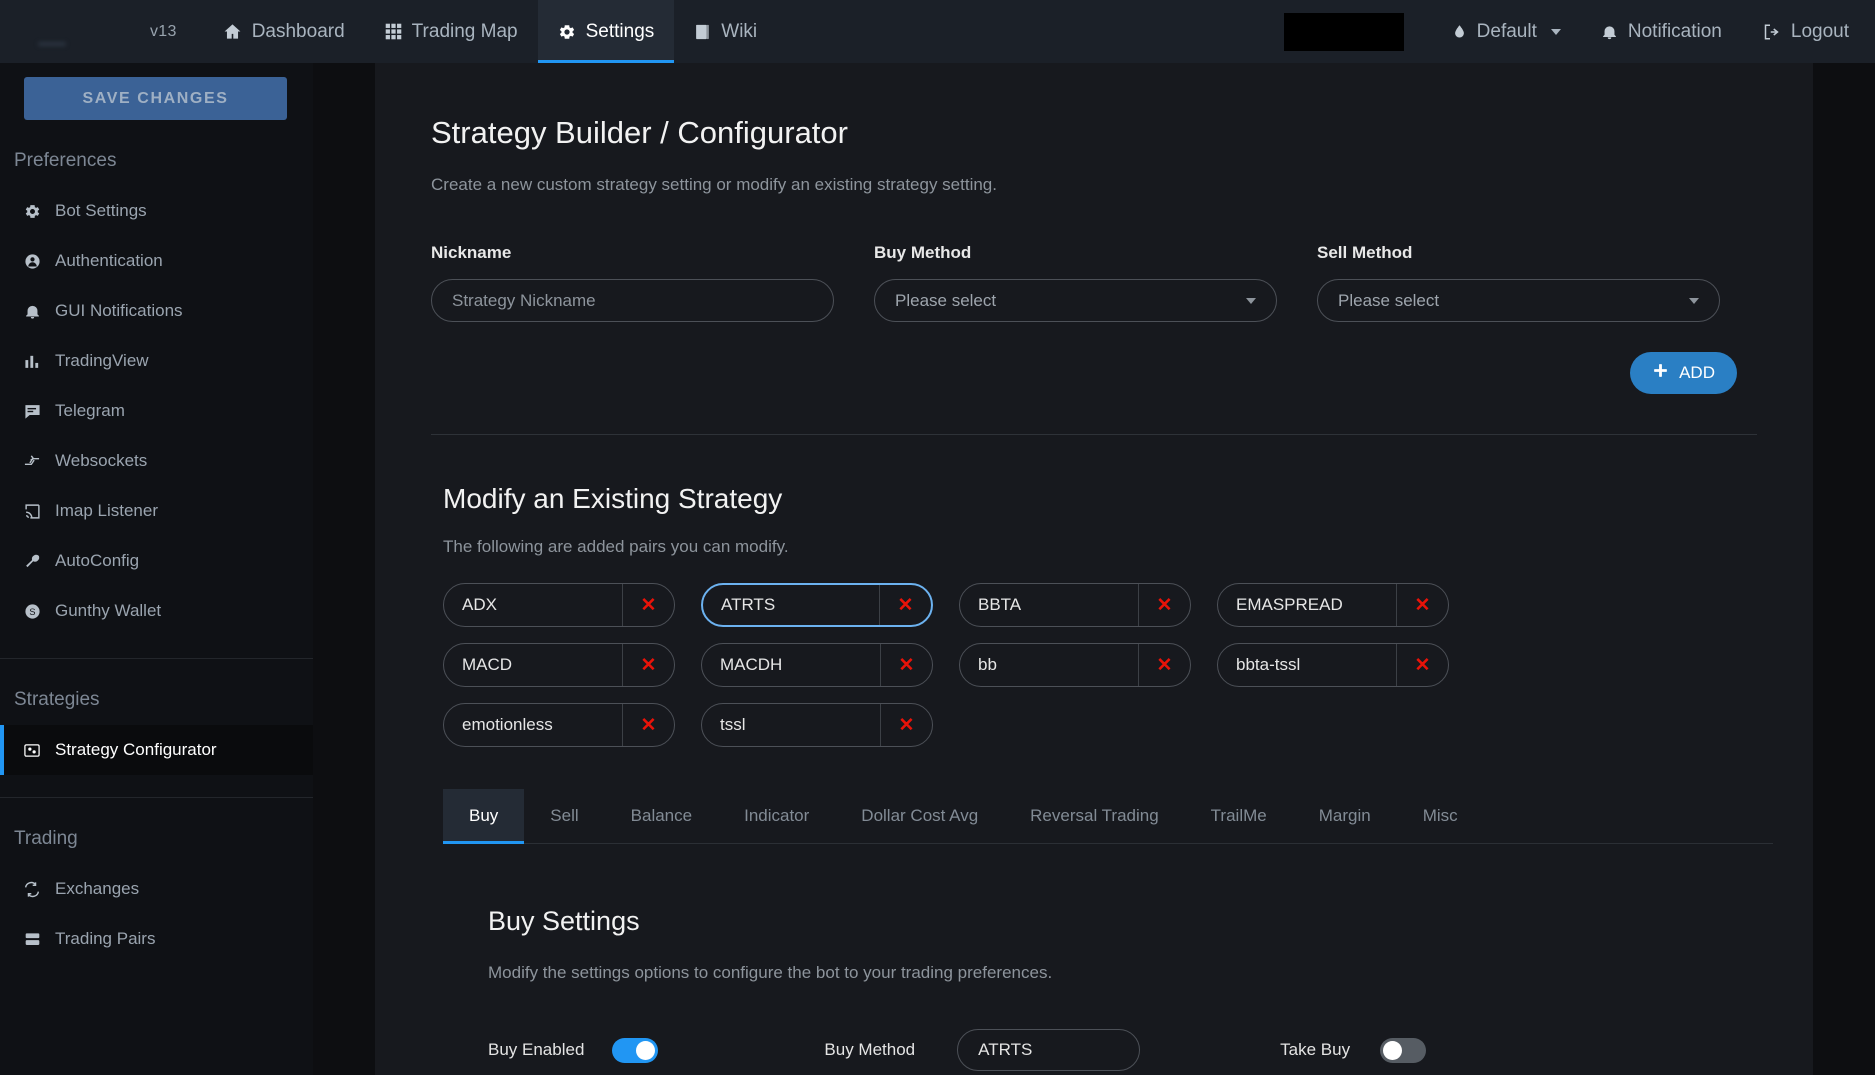 This screenshot has width=1875, height=1075. What do you see at coordinates (156, 561) in the screenshot?
I see `sidebar-item-autoconfig: AutoConfig` at bounding box center [156, 561].